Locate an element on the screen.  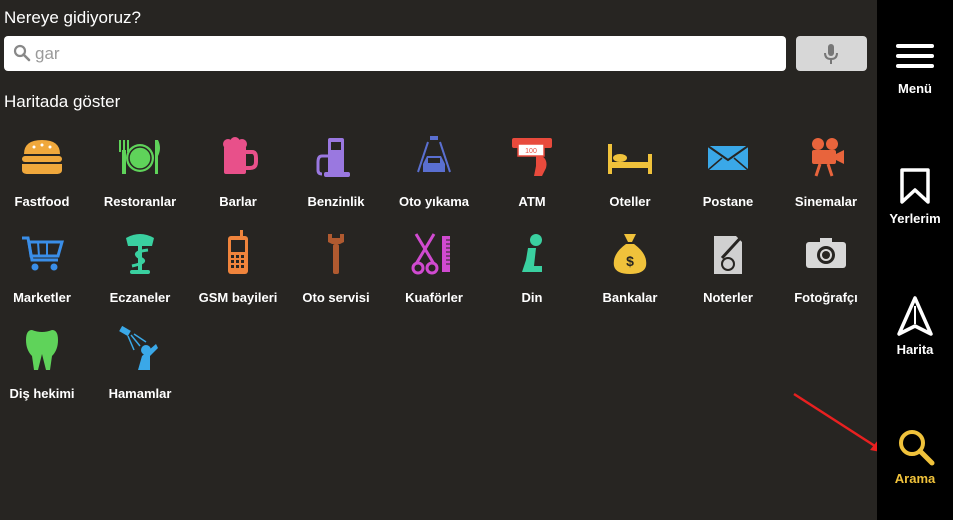
sidebar-item-label: Yerlerim is located at coordinates (915, 218).